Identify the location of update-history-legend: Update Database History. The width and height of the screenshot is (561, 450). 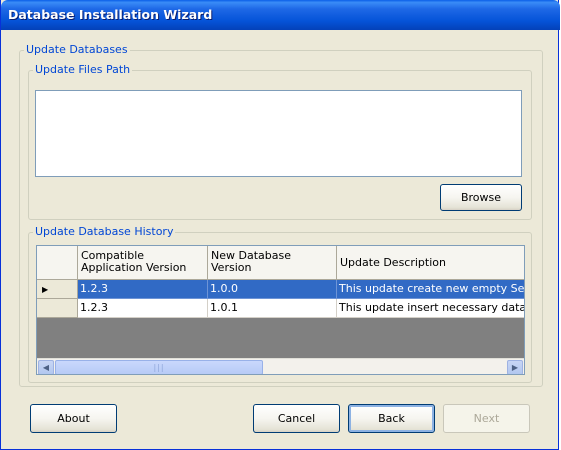
(104, 231).